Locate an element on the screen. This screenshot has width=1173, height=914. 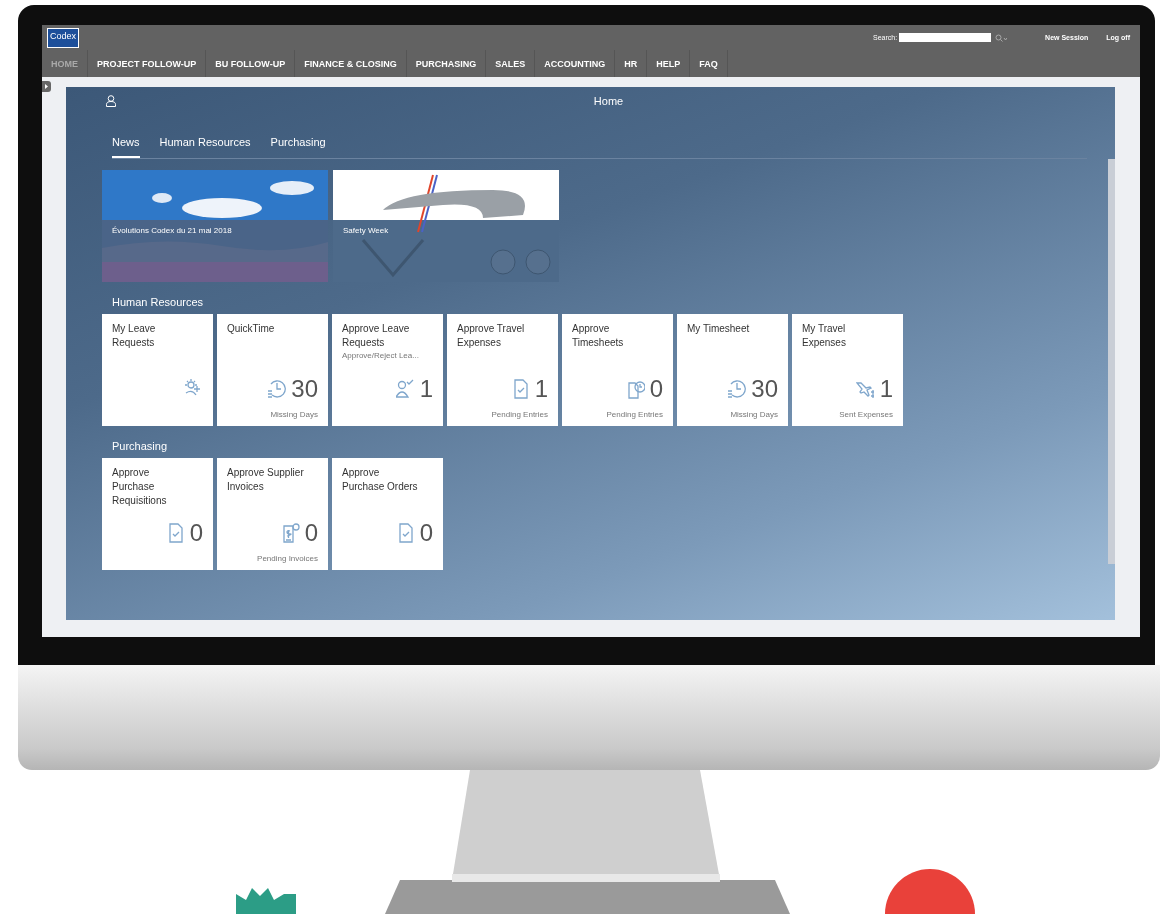
tile-title: Approve Purchase Orders is located at coordinates (380, 480).